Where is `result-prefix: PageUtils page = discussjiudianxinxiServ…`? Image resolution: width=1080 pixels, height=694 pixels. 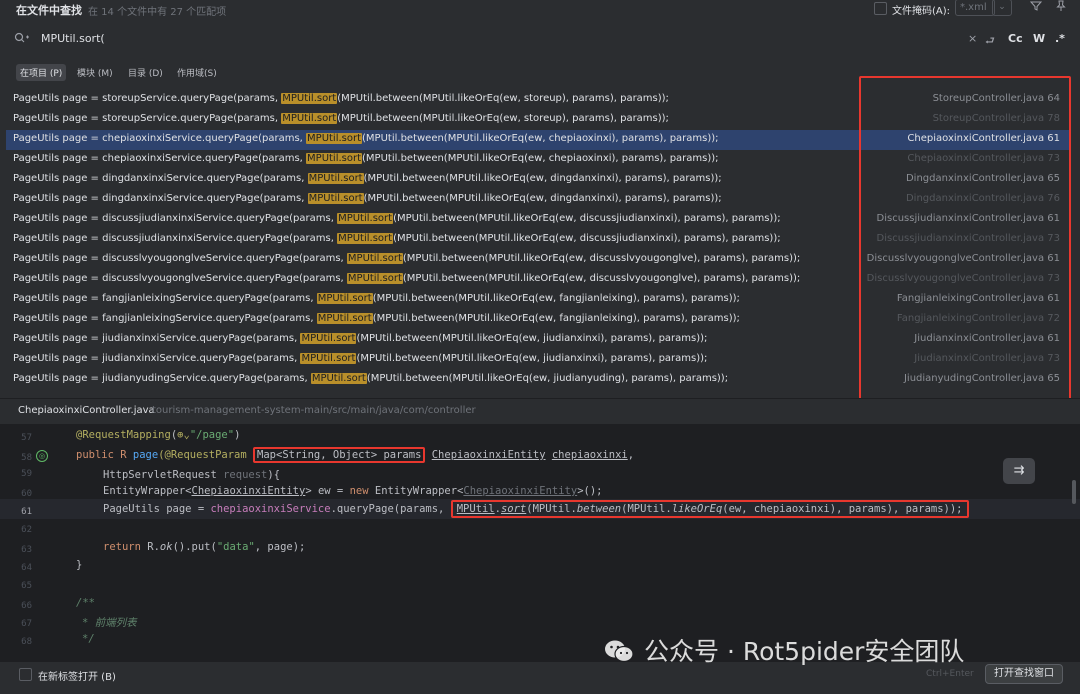
result-prefix: PageUtils page = discussjiudianxinxiServ… is located at coordinates (175, 238).